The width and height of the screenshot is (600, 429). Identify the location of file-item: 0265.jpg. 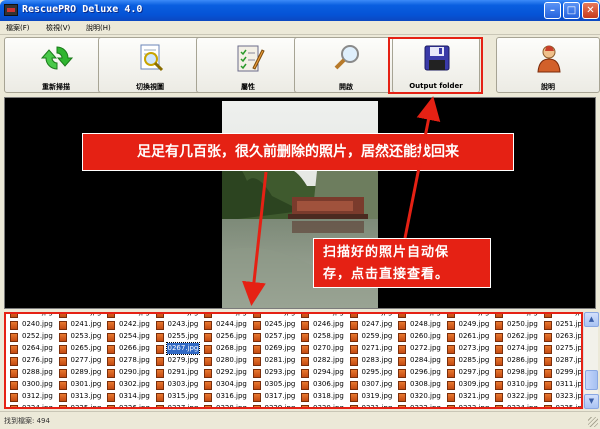
(82, 349).